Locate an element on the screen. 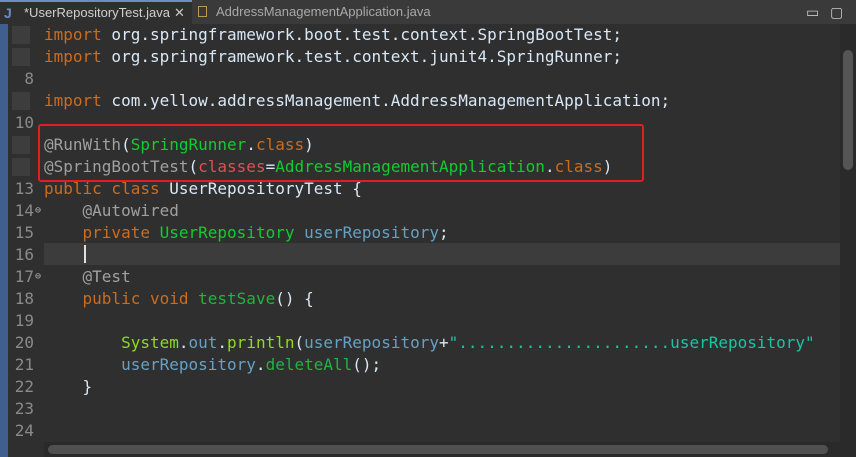  code-token: public void is located at coordinates (135, 298).